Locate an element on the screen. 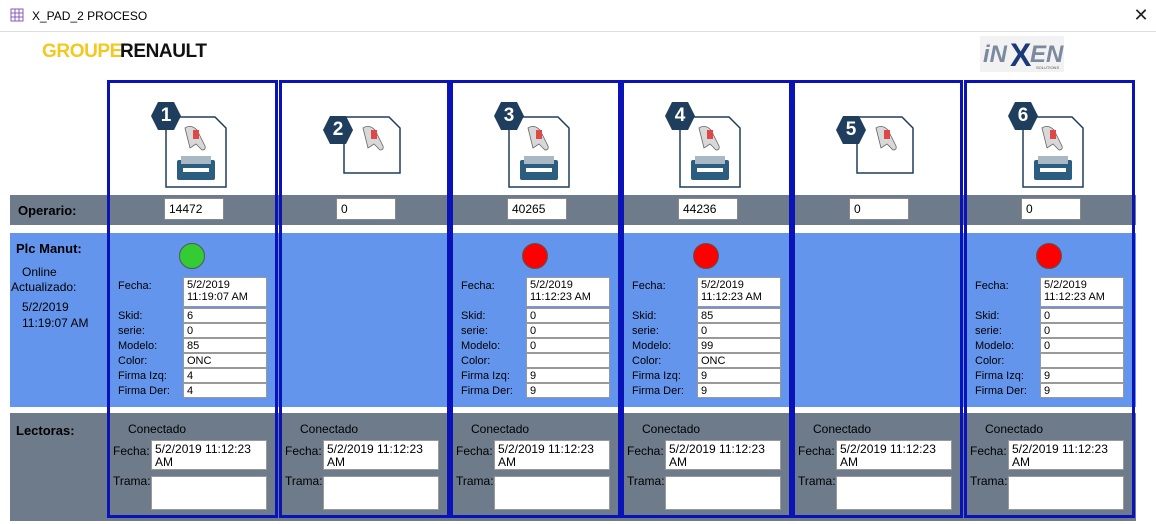 Image resolution: width=1156 pixels, height=524 pixels. skid-field: 85 is located at coordinates (739, 315).